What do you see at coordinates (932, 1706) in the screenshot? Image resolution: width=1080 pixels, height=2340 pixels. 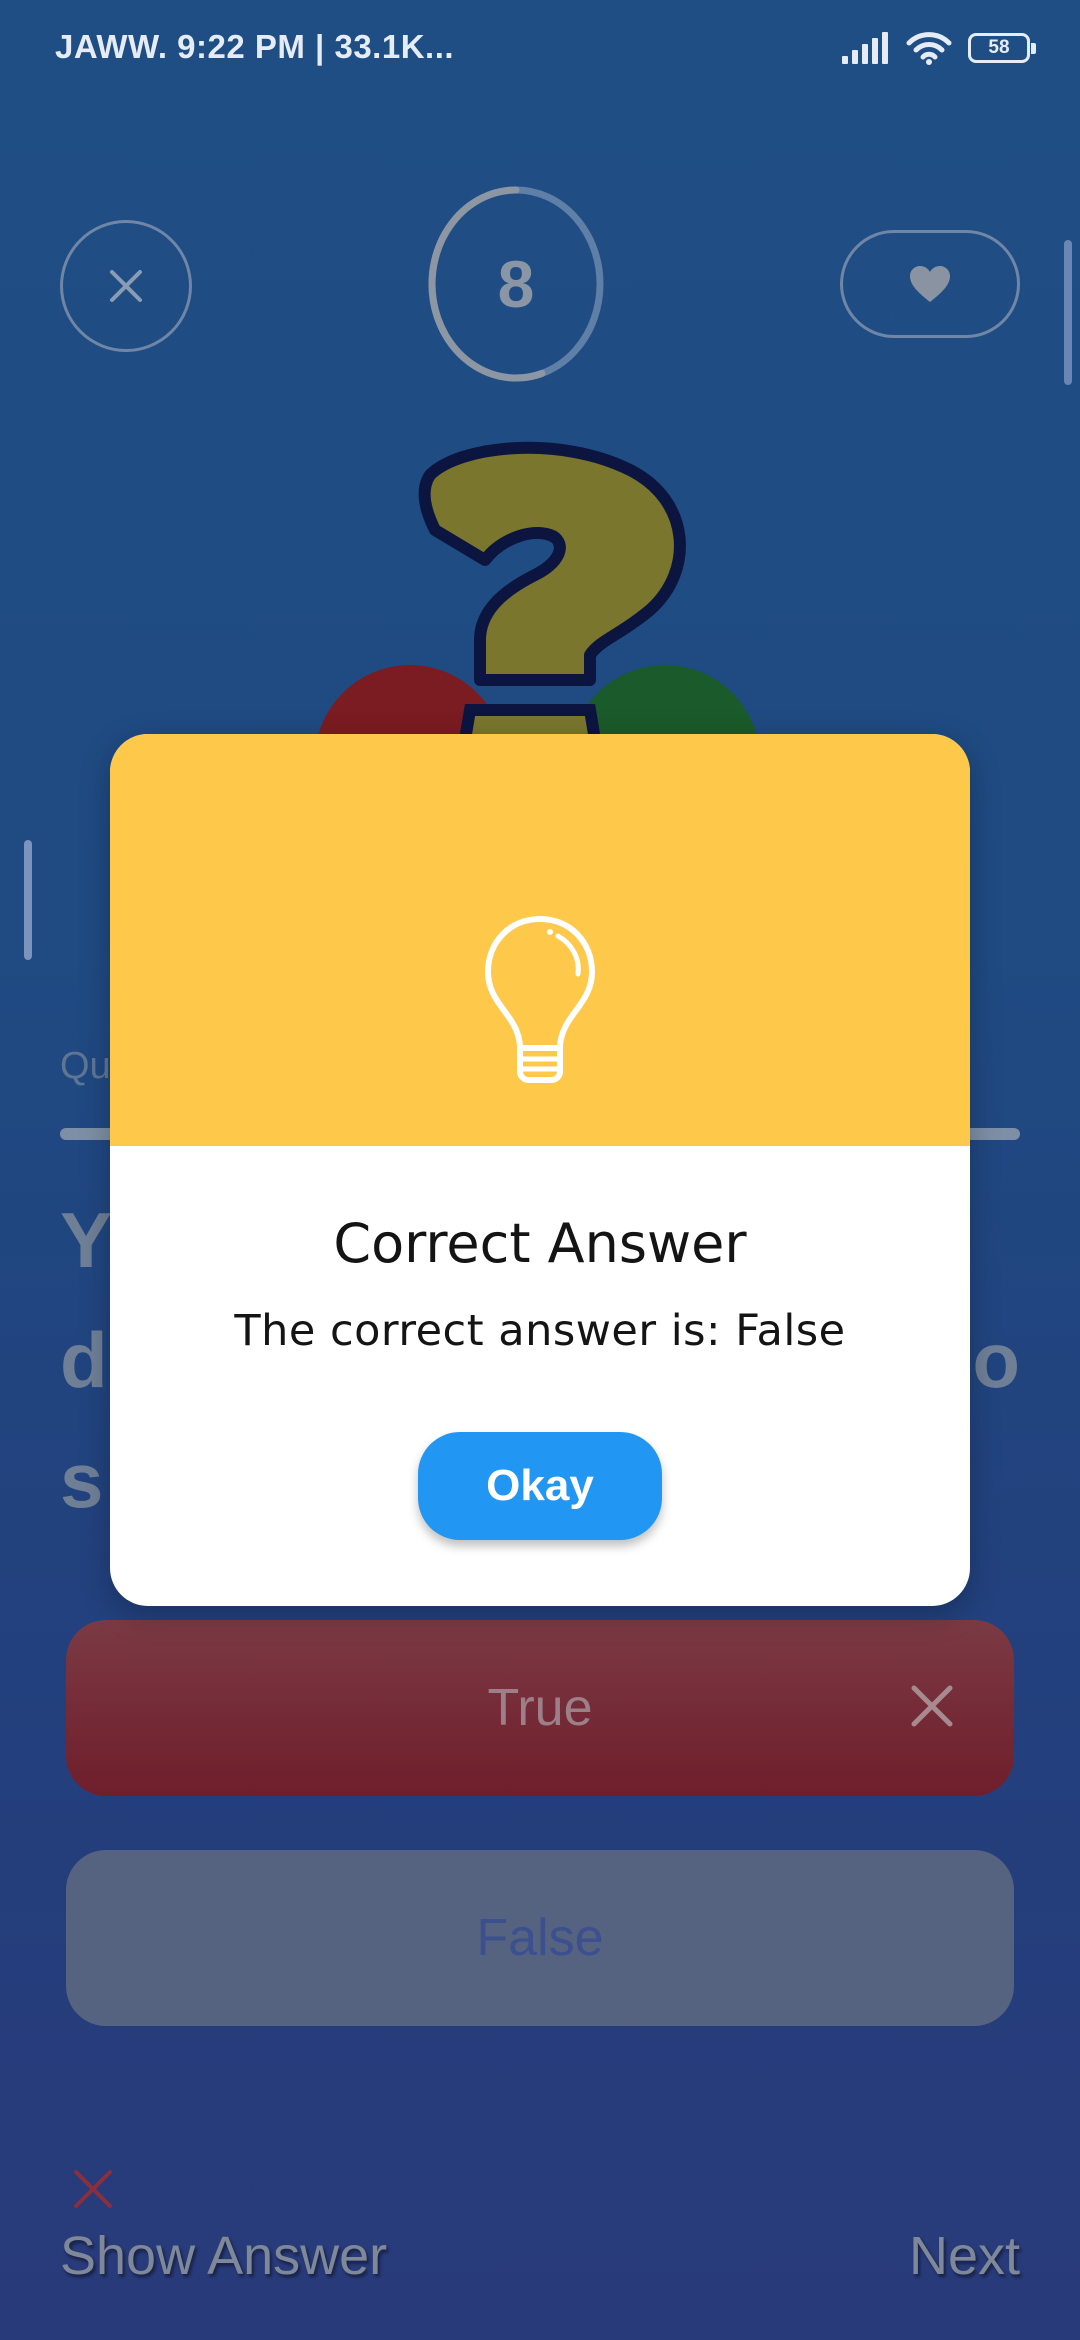 I see `wrong-answer-icon` at bounding box center [932, 1706].